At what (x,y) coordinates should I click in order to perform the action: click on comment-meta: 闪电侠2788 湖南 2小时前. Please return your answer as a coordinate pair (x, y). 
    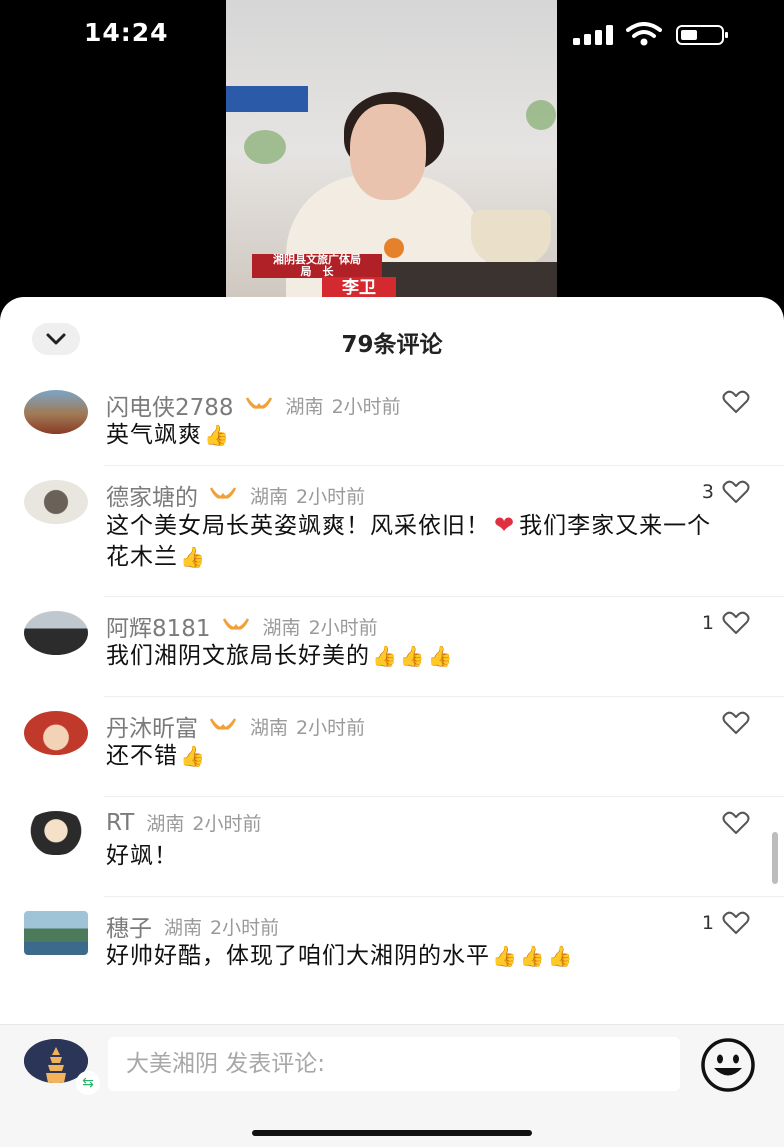
    Looking at the image, I should click on (253, 405).